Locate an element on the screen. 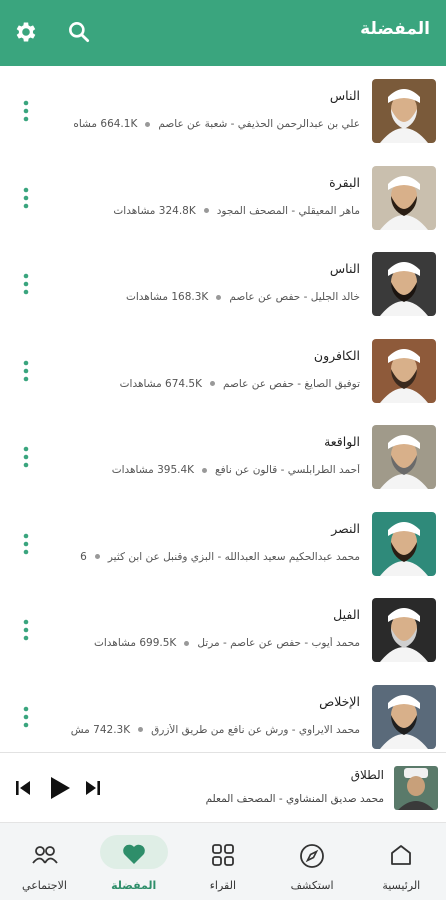 The width and height of the screenshot is (446, 900). grid-icon is located at coordinates (223, 857).